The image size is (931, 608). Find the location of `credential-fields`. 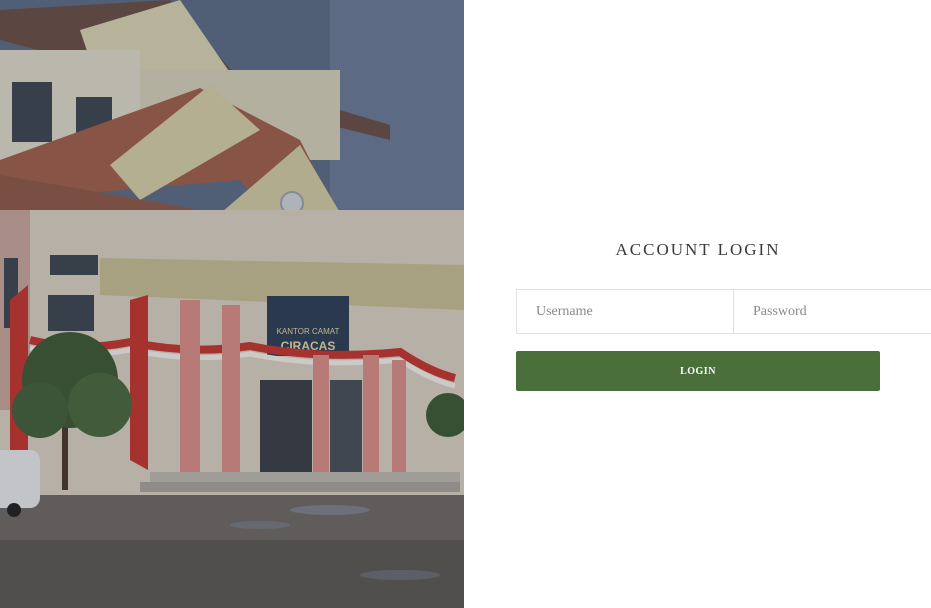

credential-fields is located at coordinates (723, 311).